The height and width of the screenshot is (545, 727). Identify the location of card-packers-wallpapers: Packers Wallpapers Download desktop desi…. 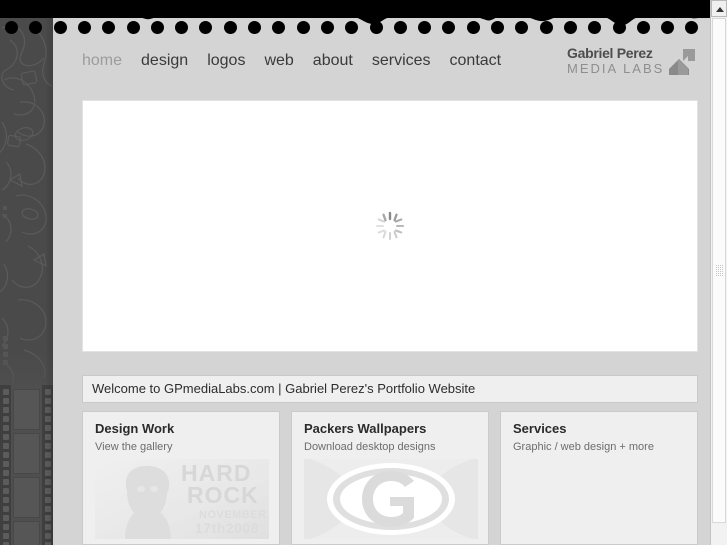
(390, 478).